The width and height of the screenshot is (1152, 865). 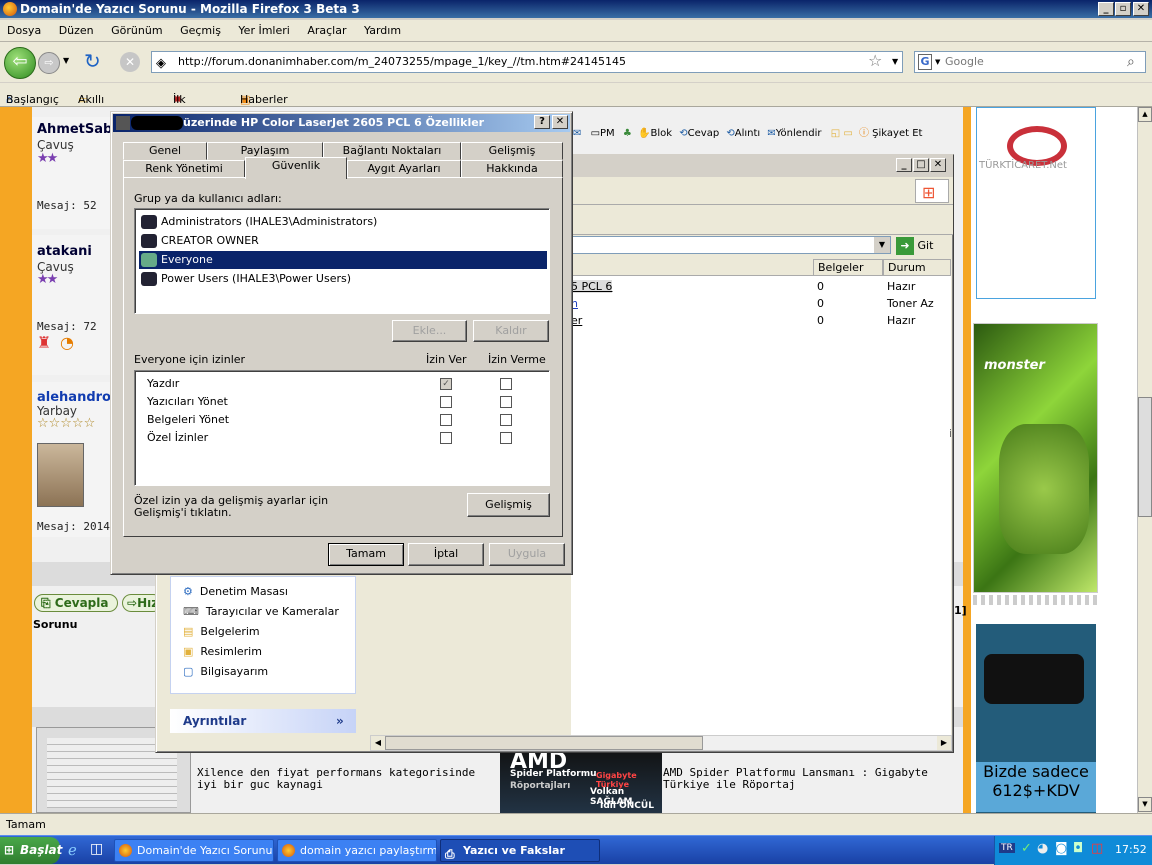 I want to click on minimize-button: _, so click(x=1106, y=9).